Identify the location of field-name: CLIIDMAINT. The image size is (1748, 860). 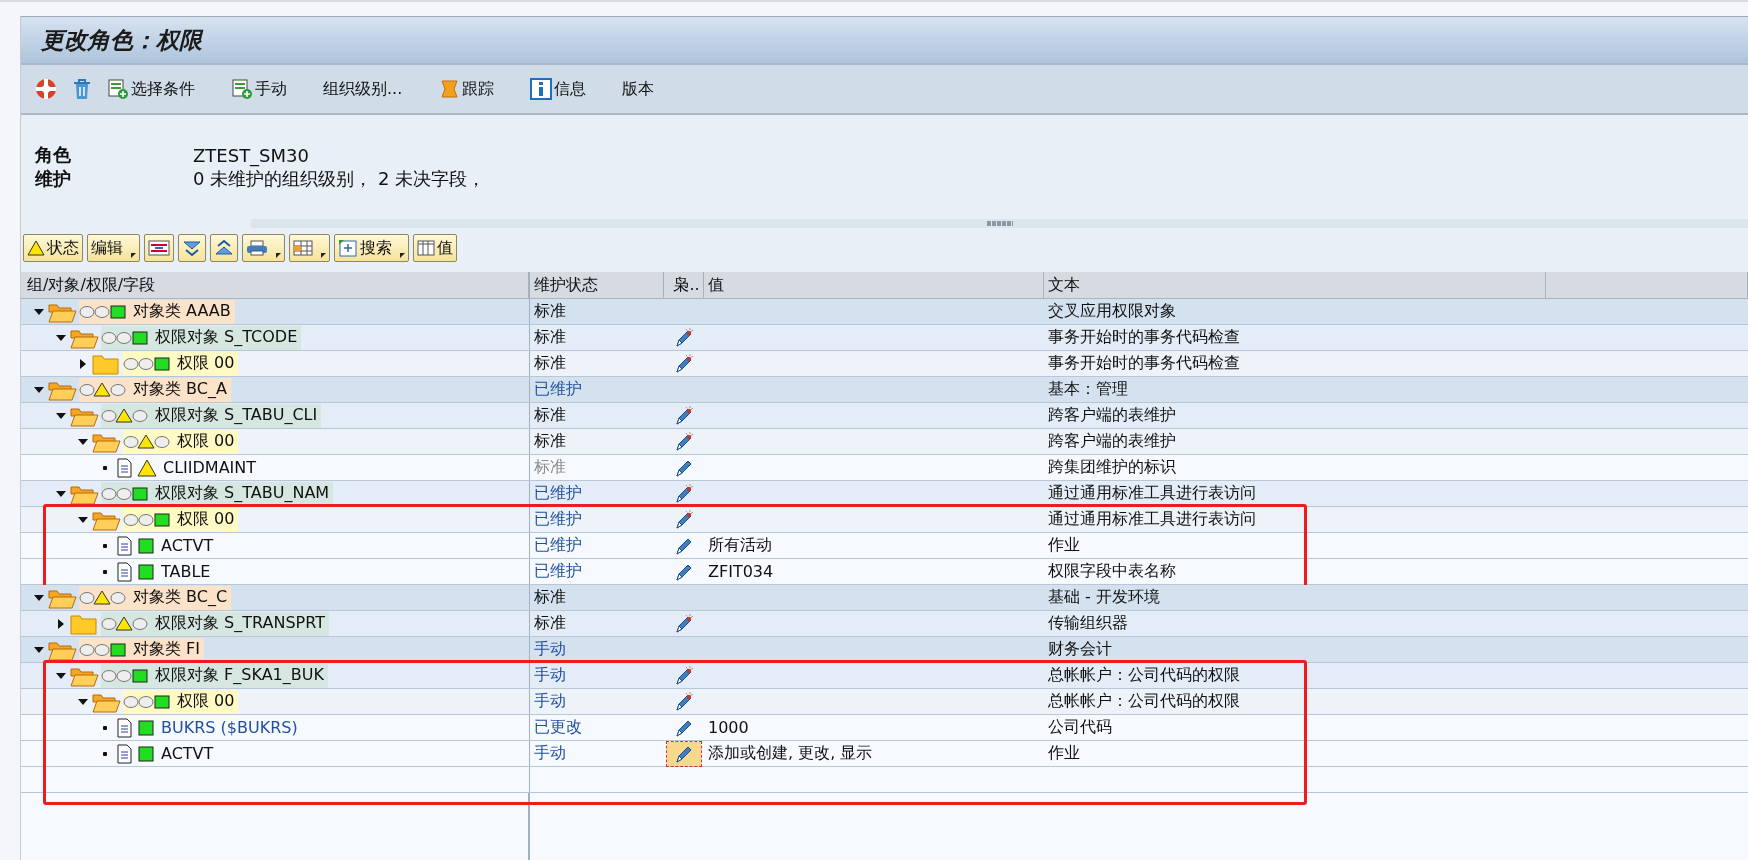
(210, 467).